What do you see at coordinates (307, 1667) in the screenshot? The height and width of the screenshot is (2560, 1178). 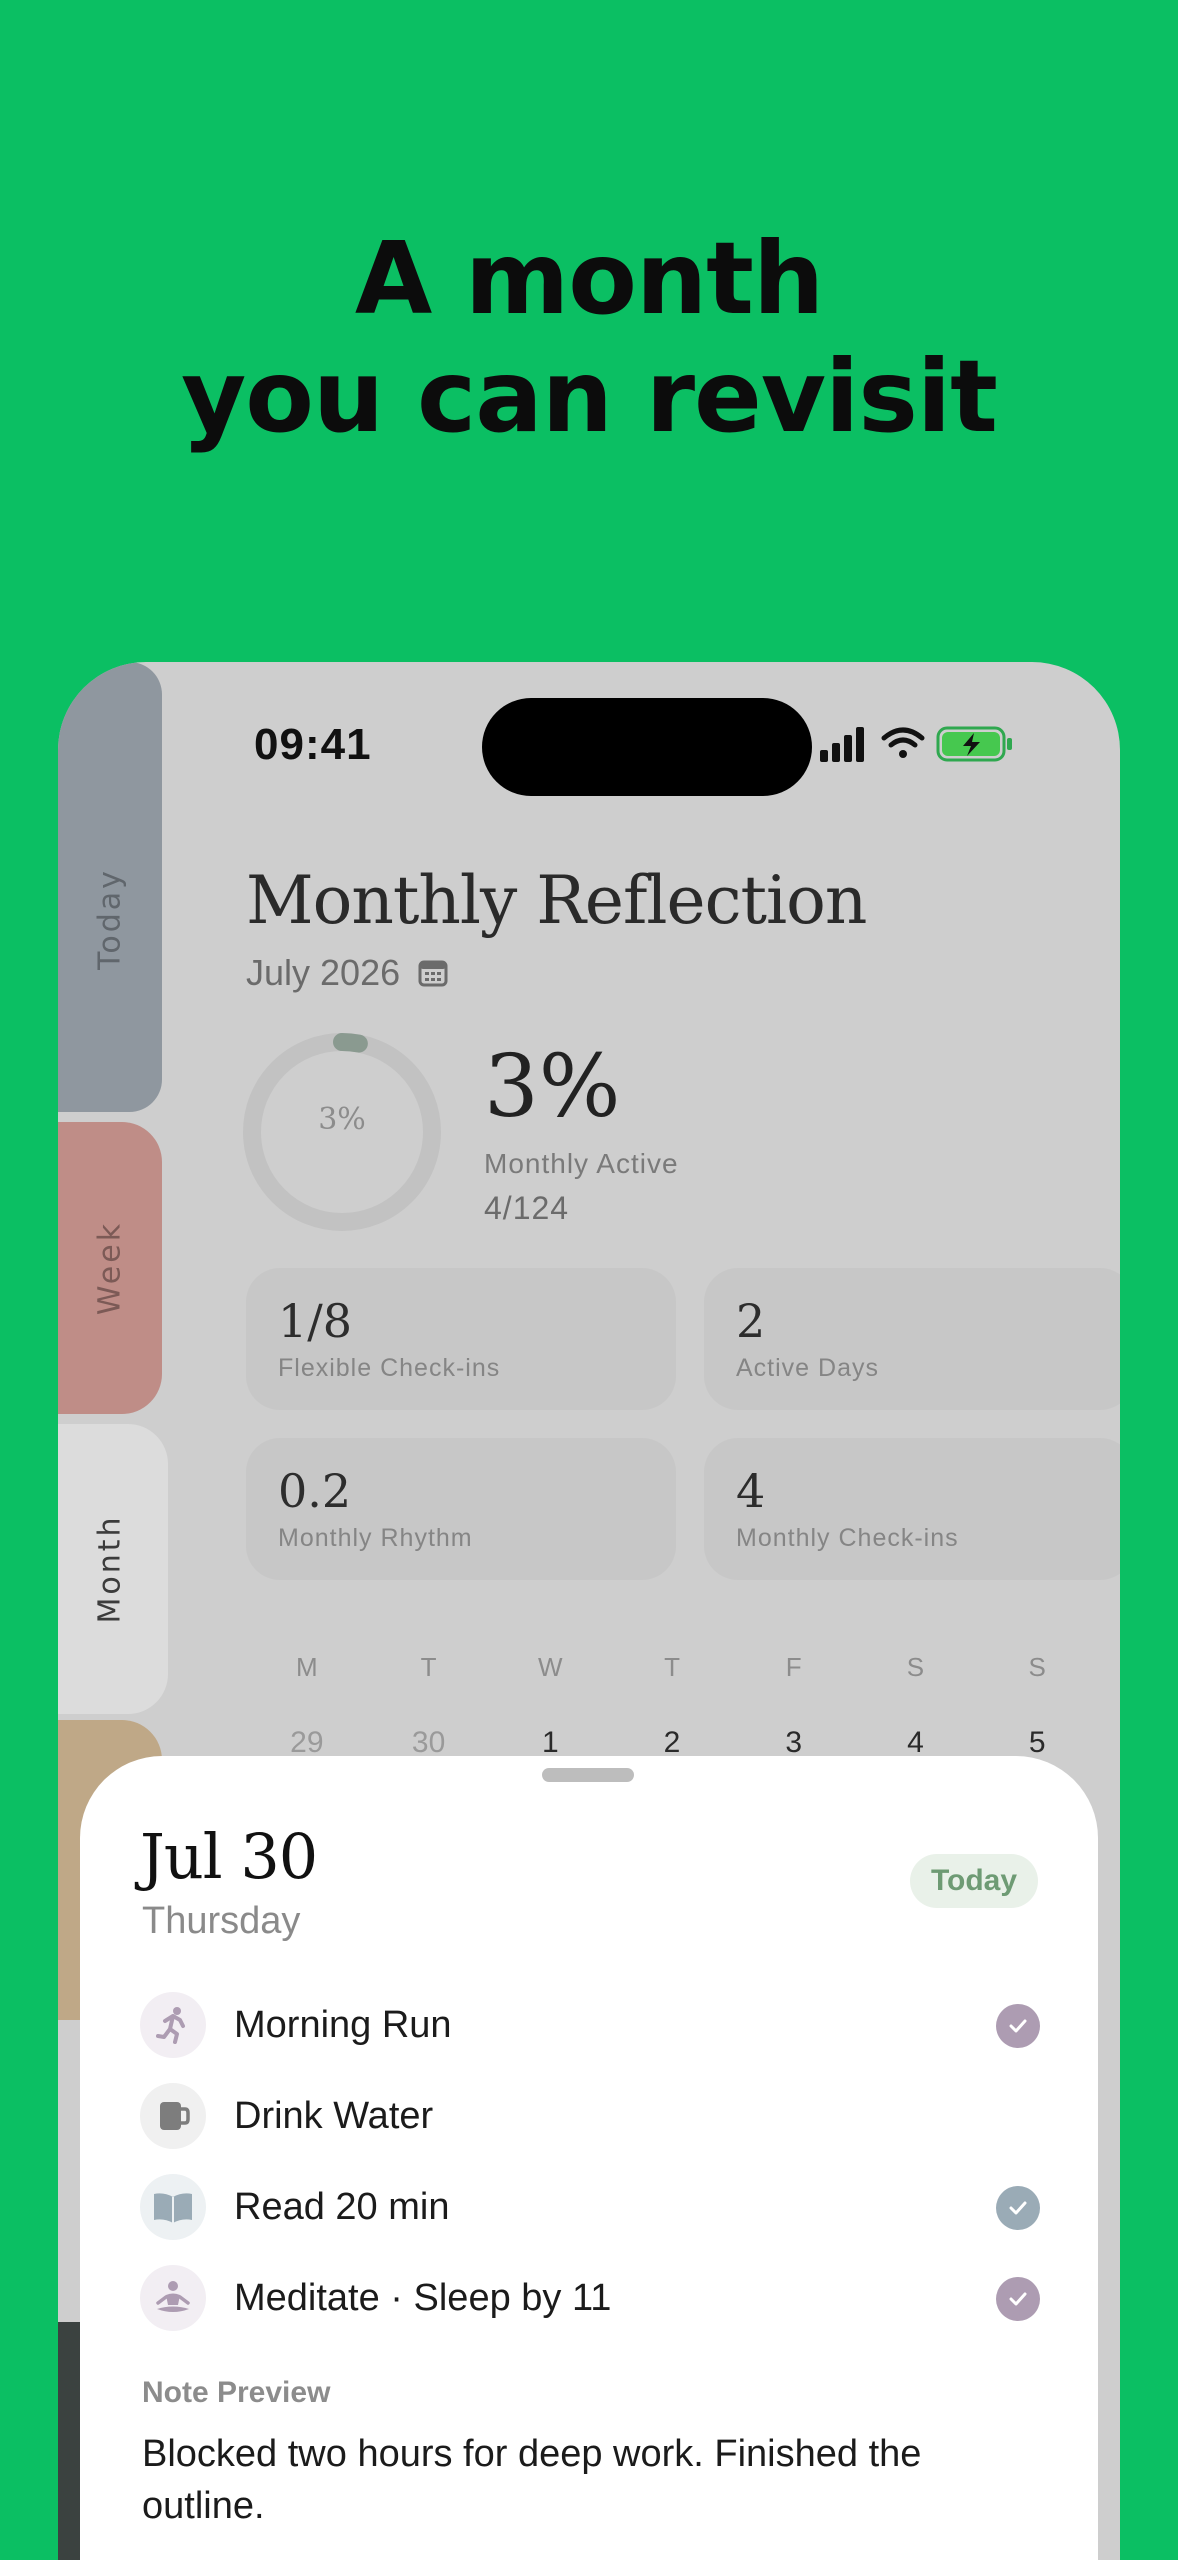 I see `weekday-label: M` at bounding box center [307, 1667].